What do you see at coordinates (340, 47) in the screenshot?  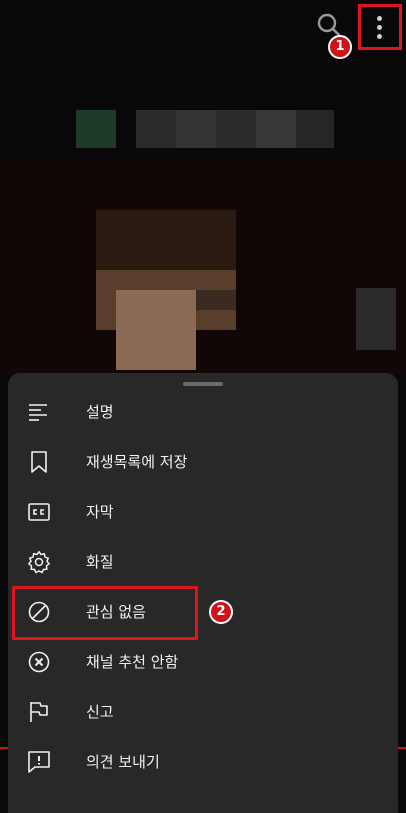 I see `step-badge-1: 1` at bounding box center [340, 47].